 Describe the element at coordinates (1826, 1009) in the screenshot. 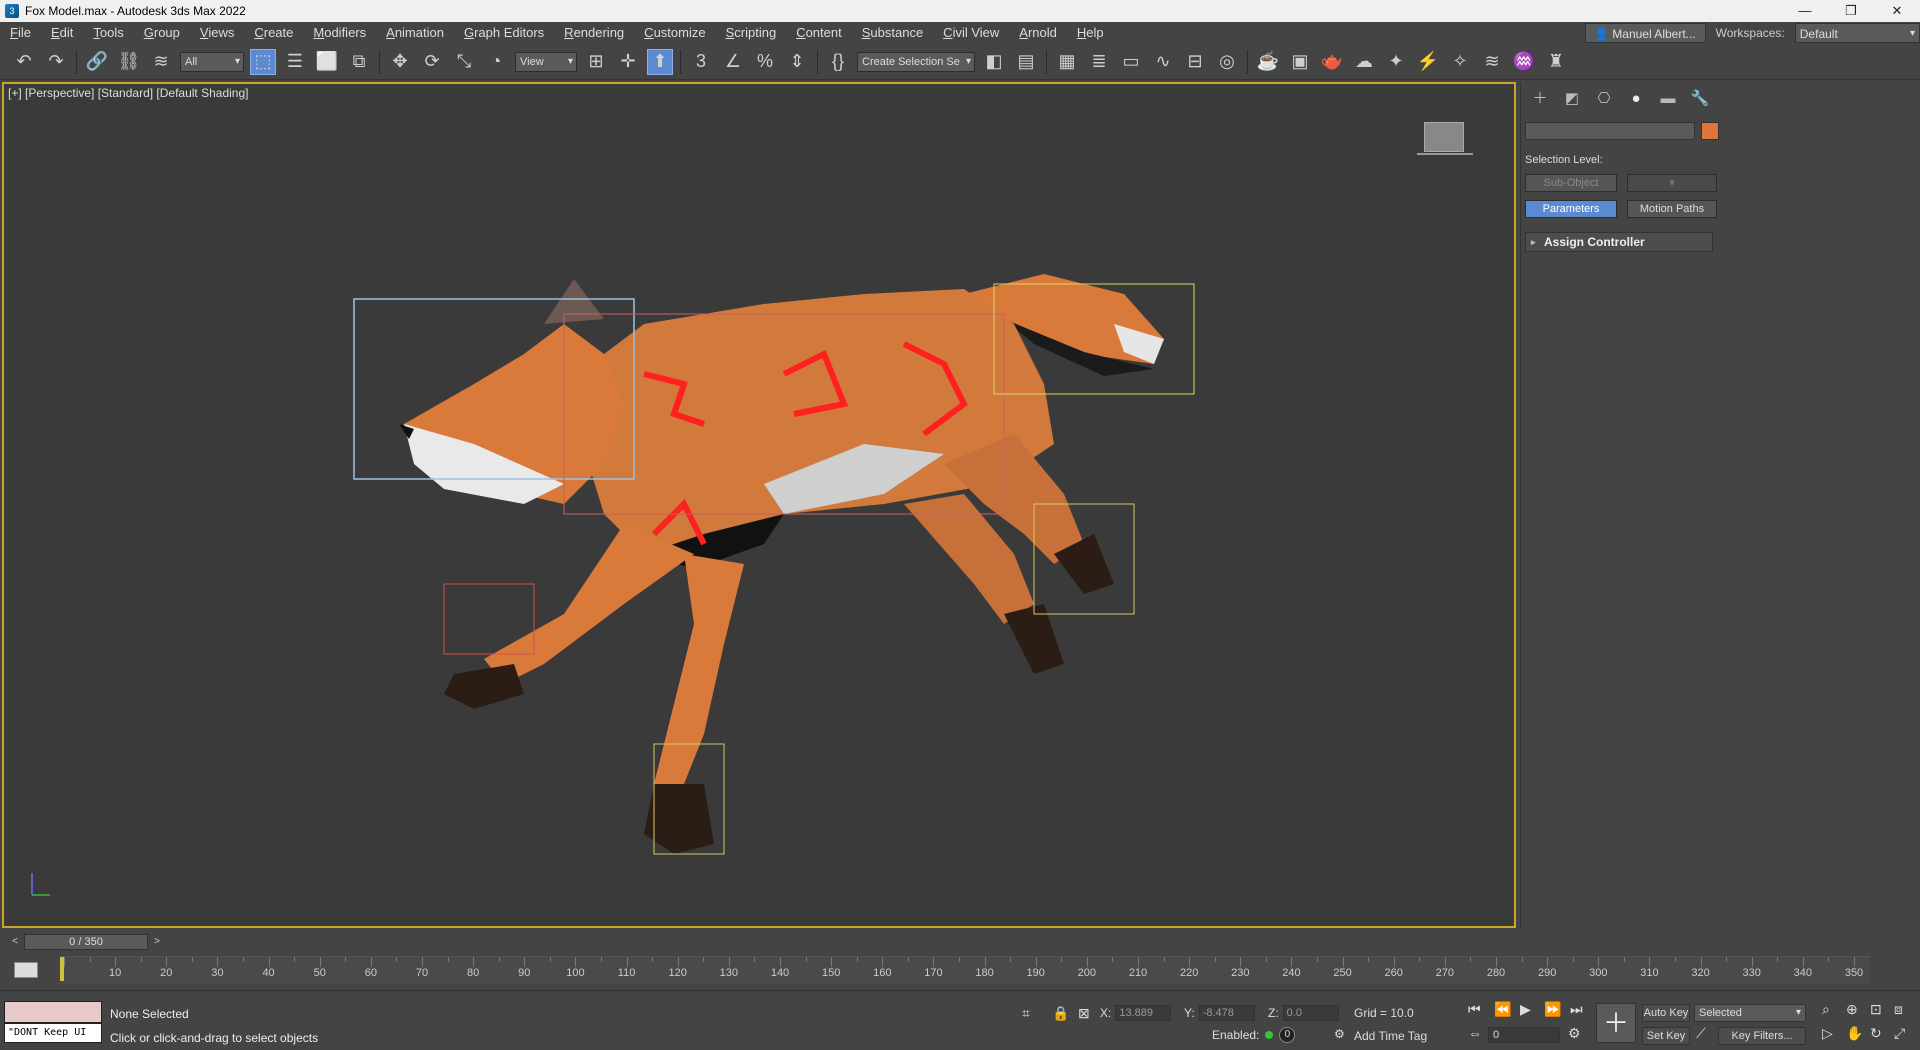

I see `zoom-icon: ⌕` at that location.